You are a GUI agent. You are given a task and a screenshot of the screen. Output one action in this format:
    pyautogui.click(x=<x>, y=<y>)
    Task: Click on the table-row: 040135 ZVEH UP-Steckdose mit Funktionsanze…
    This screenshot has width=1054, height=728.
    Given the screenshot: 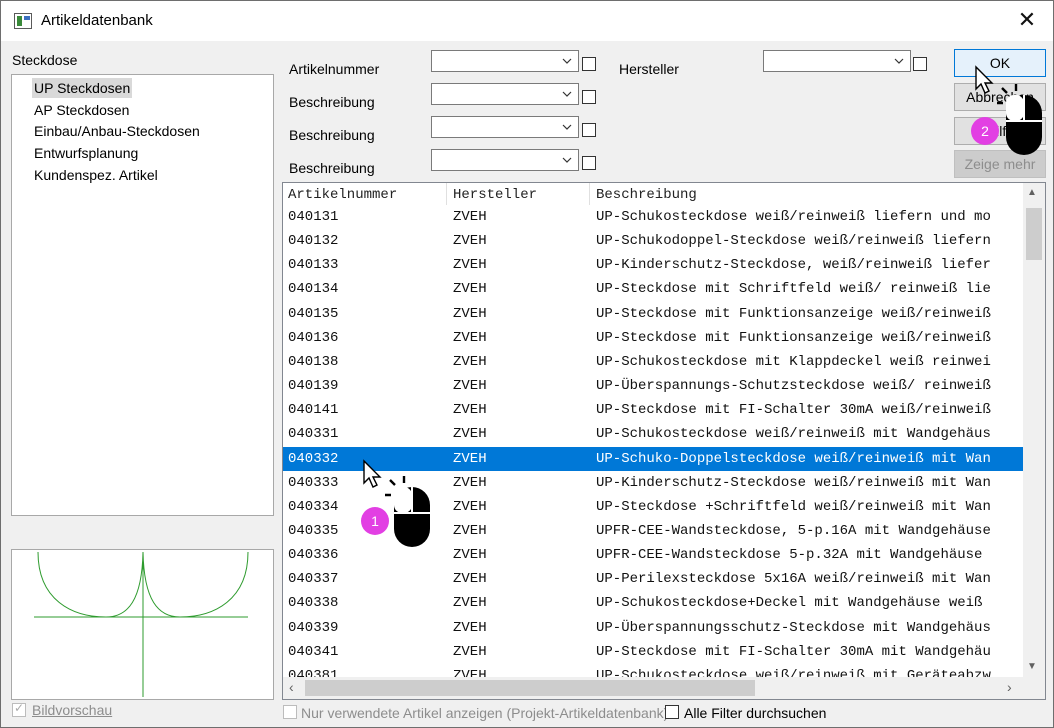 What is the action you would take?
    pyautogui.click(x=653, y=314)
    